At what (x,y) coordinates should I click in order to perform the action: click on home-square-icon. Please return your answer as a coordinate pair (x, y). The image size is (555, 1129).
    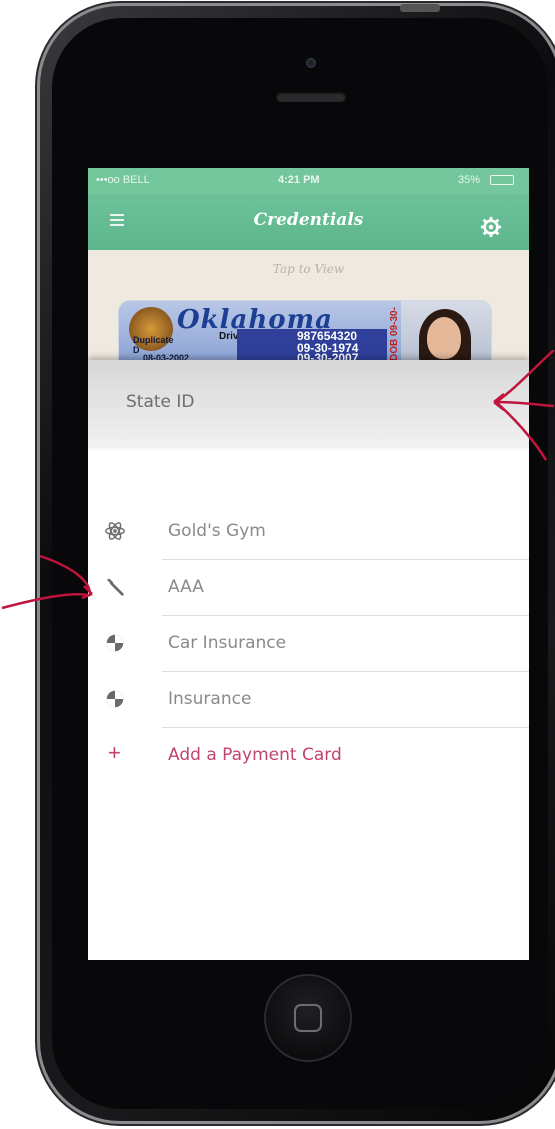
    Looking at the image, I should click on (308, 1018).